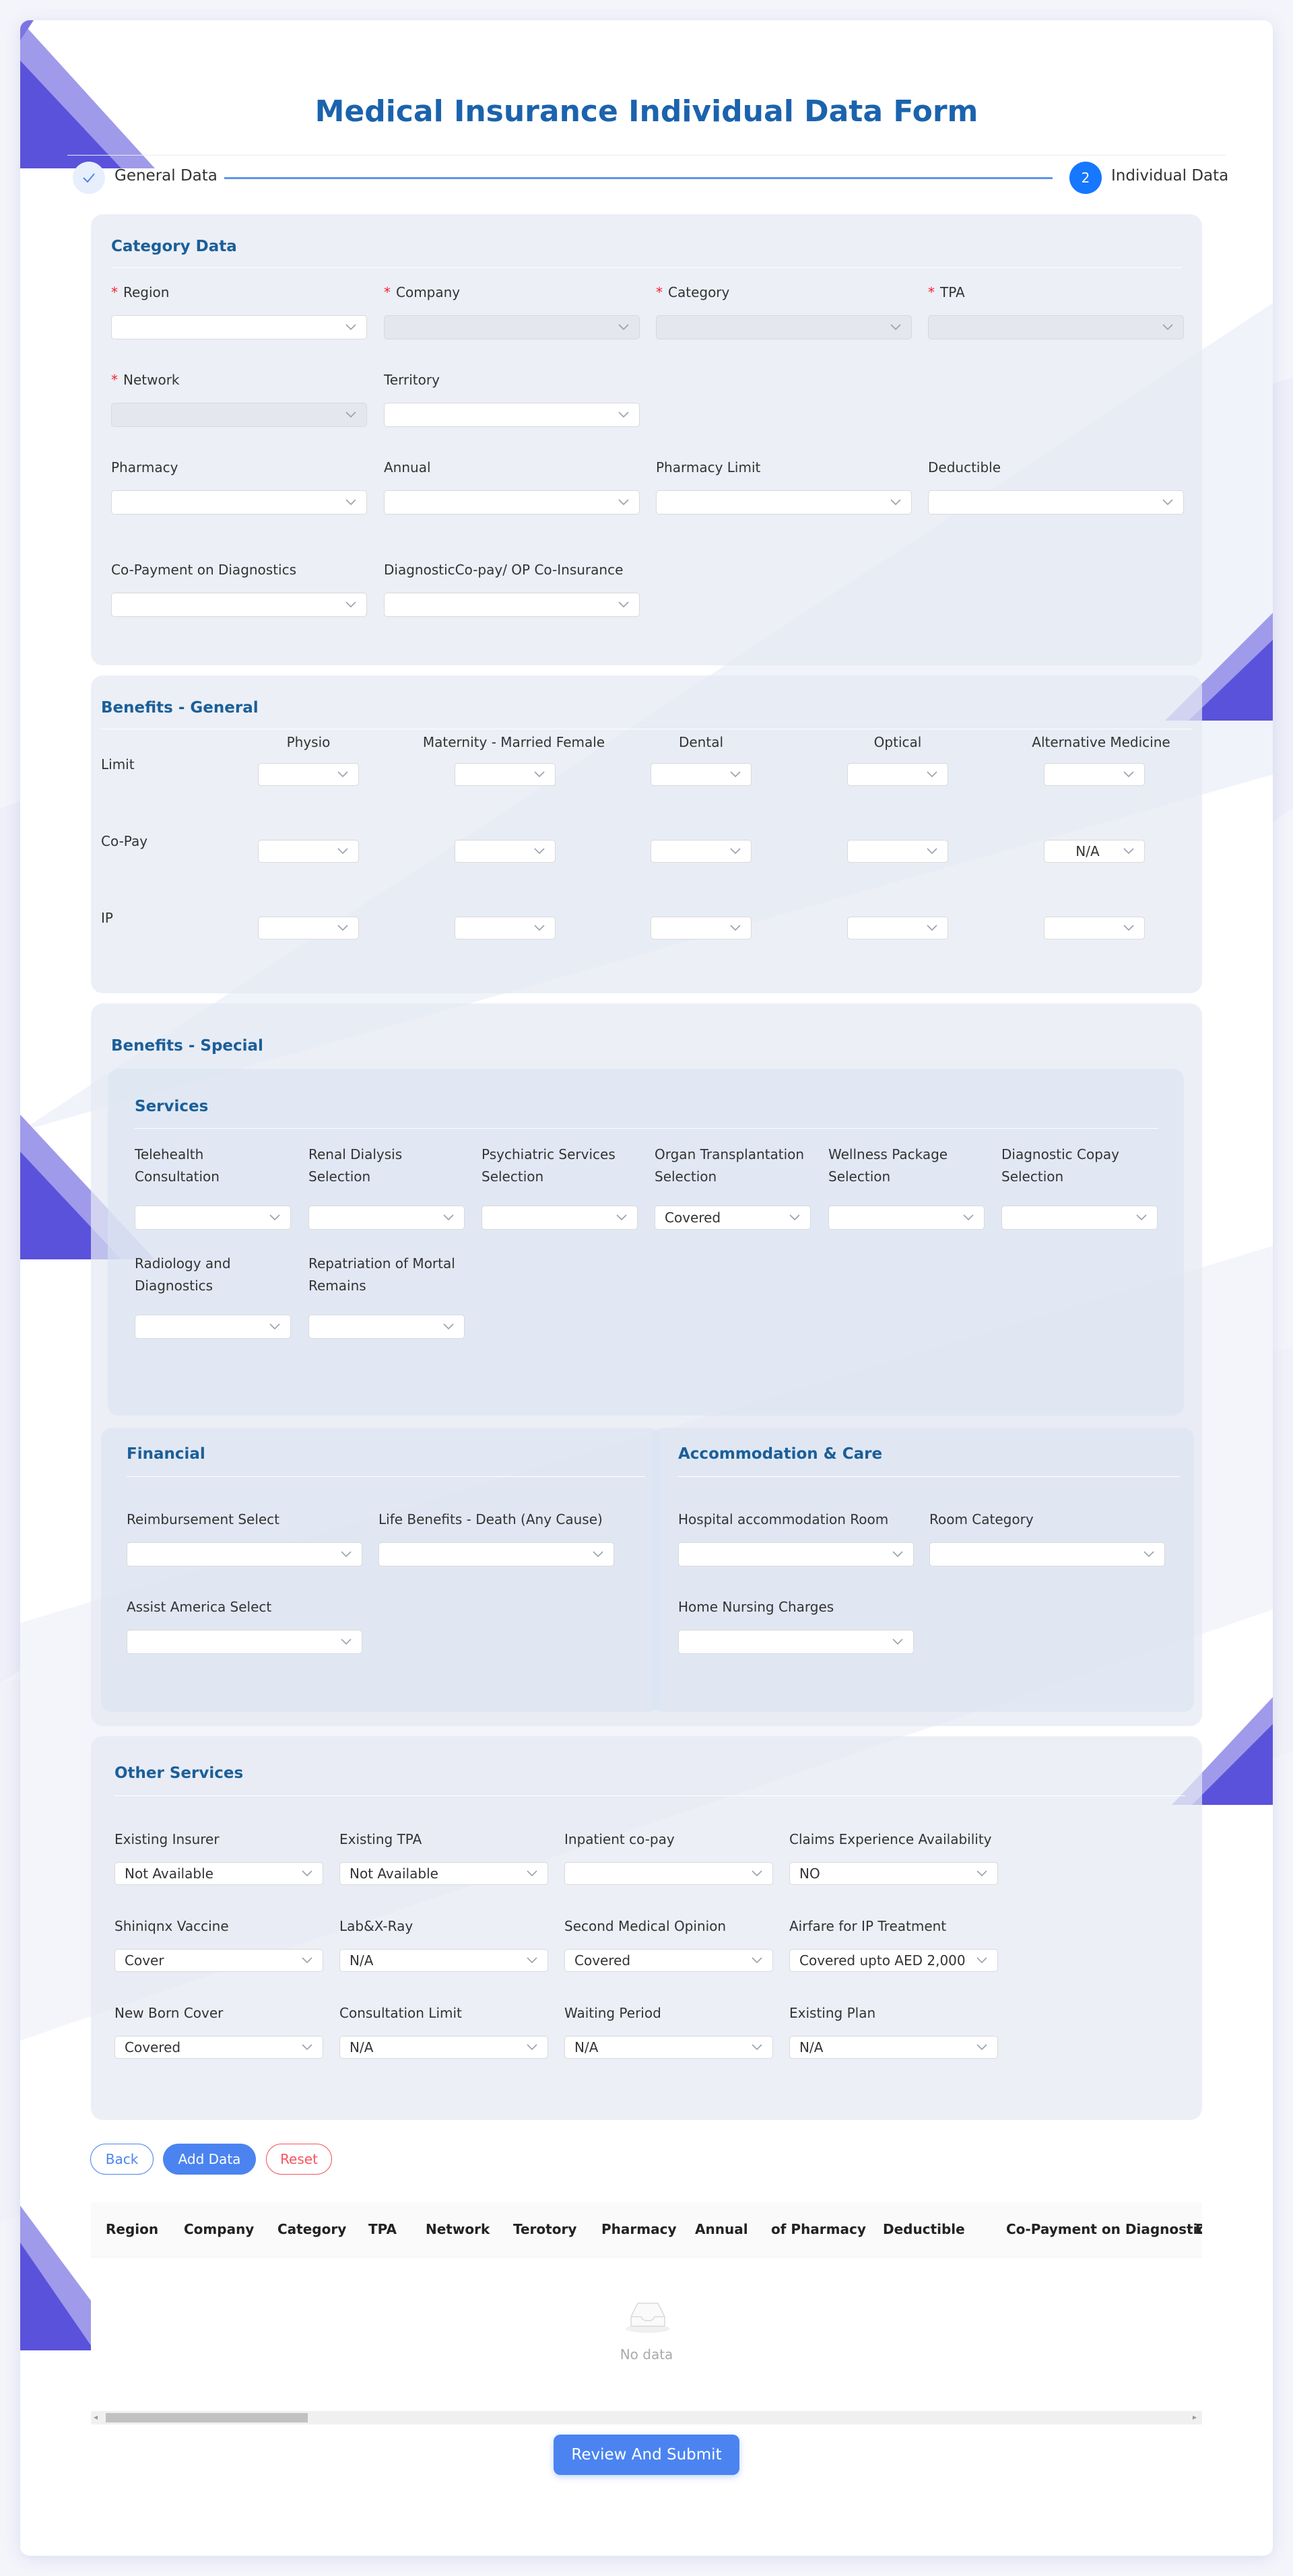  I want to click on step-done-check-icon, so click(89, 178).